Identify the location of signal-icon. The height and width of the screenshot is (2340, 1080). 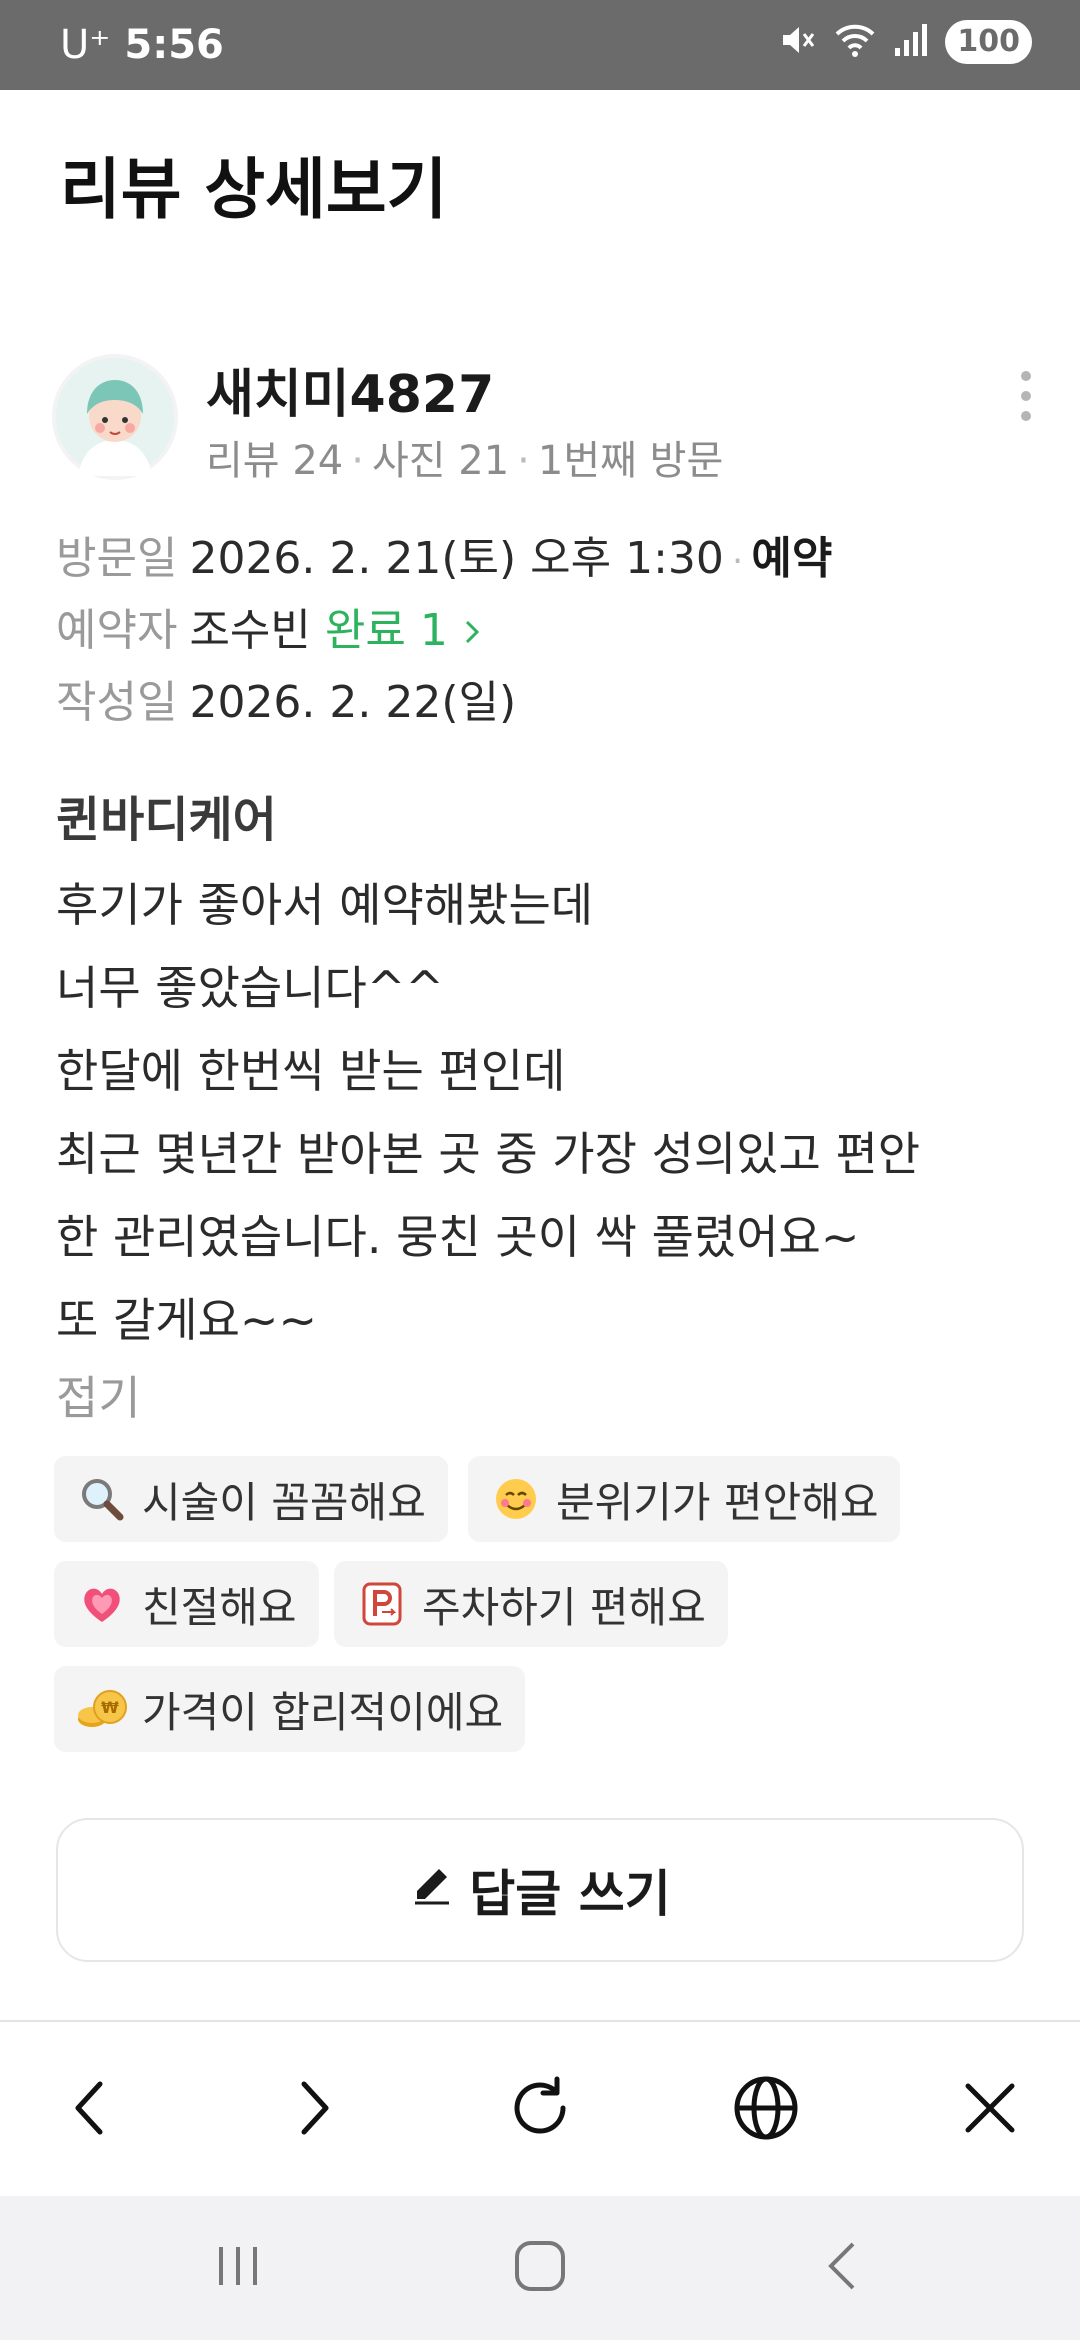
(911, 42).